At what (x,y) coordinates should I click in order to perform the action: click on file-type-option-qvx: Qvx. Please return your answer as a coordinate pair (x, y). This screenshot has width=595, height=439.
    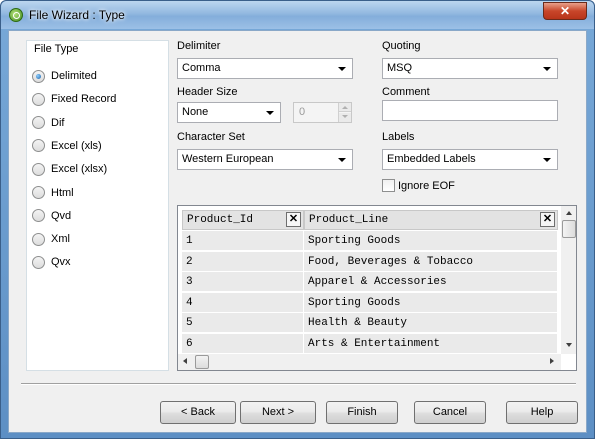
    Looking at the image, I should click on (51, 262).